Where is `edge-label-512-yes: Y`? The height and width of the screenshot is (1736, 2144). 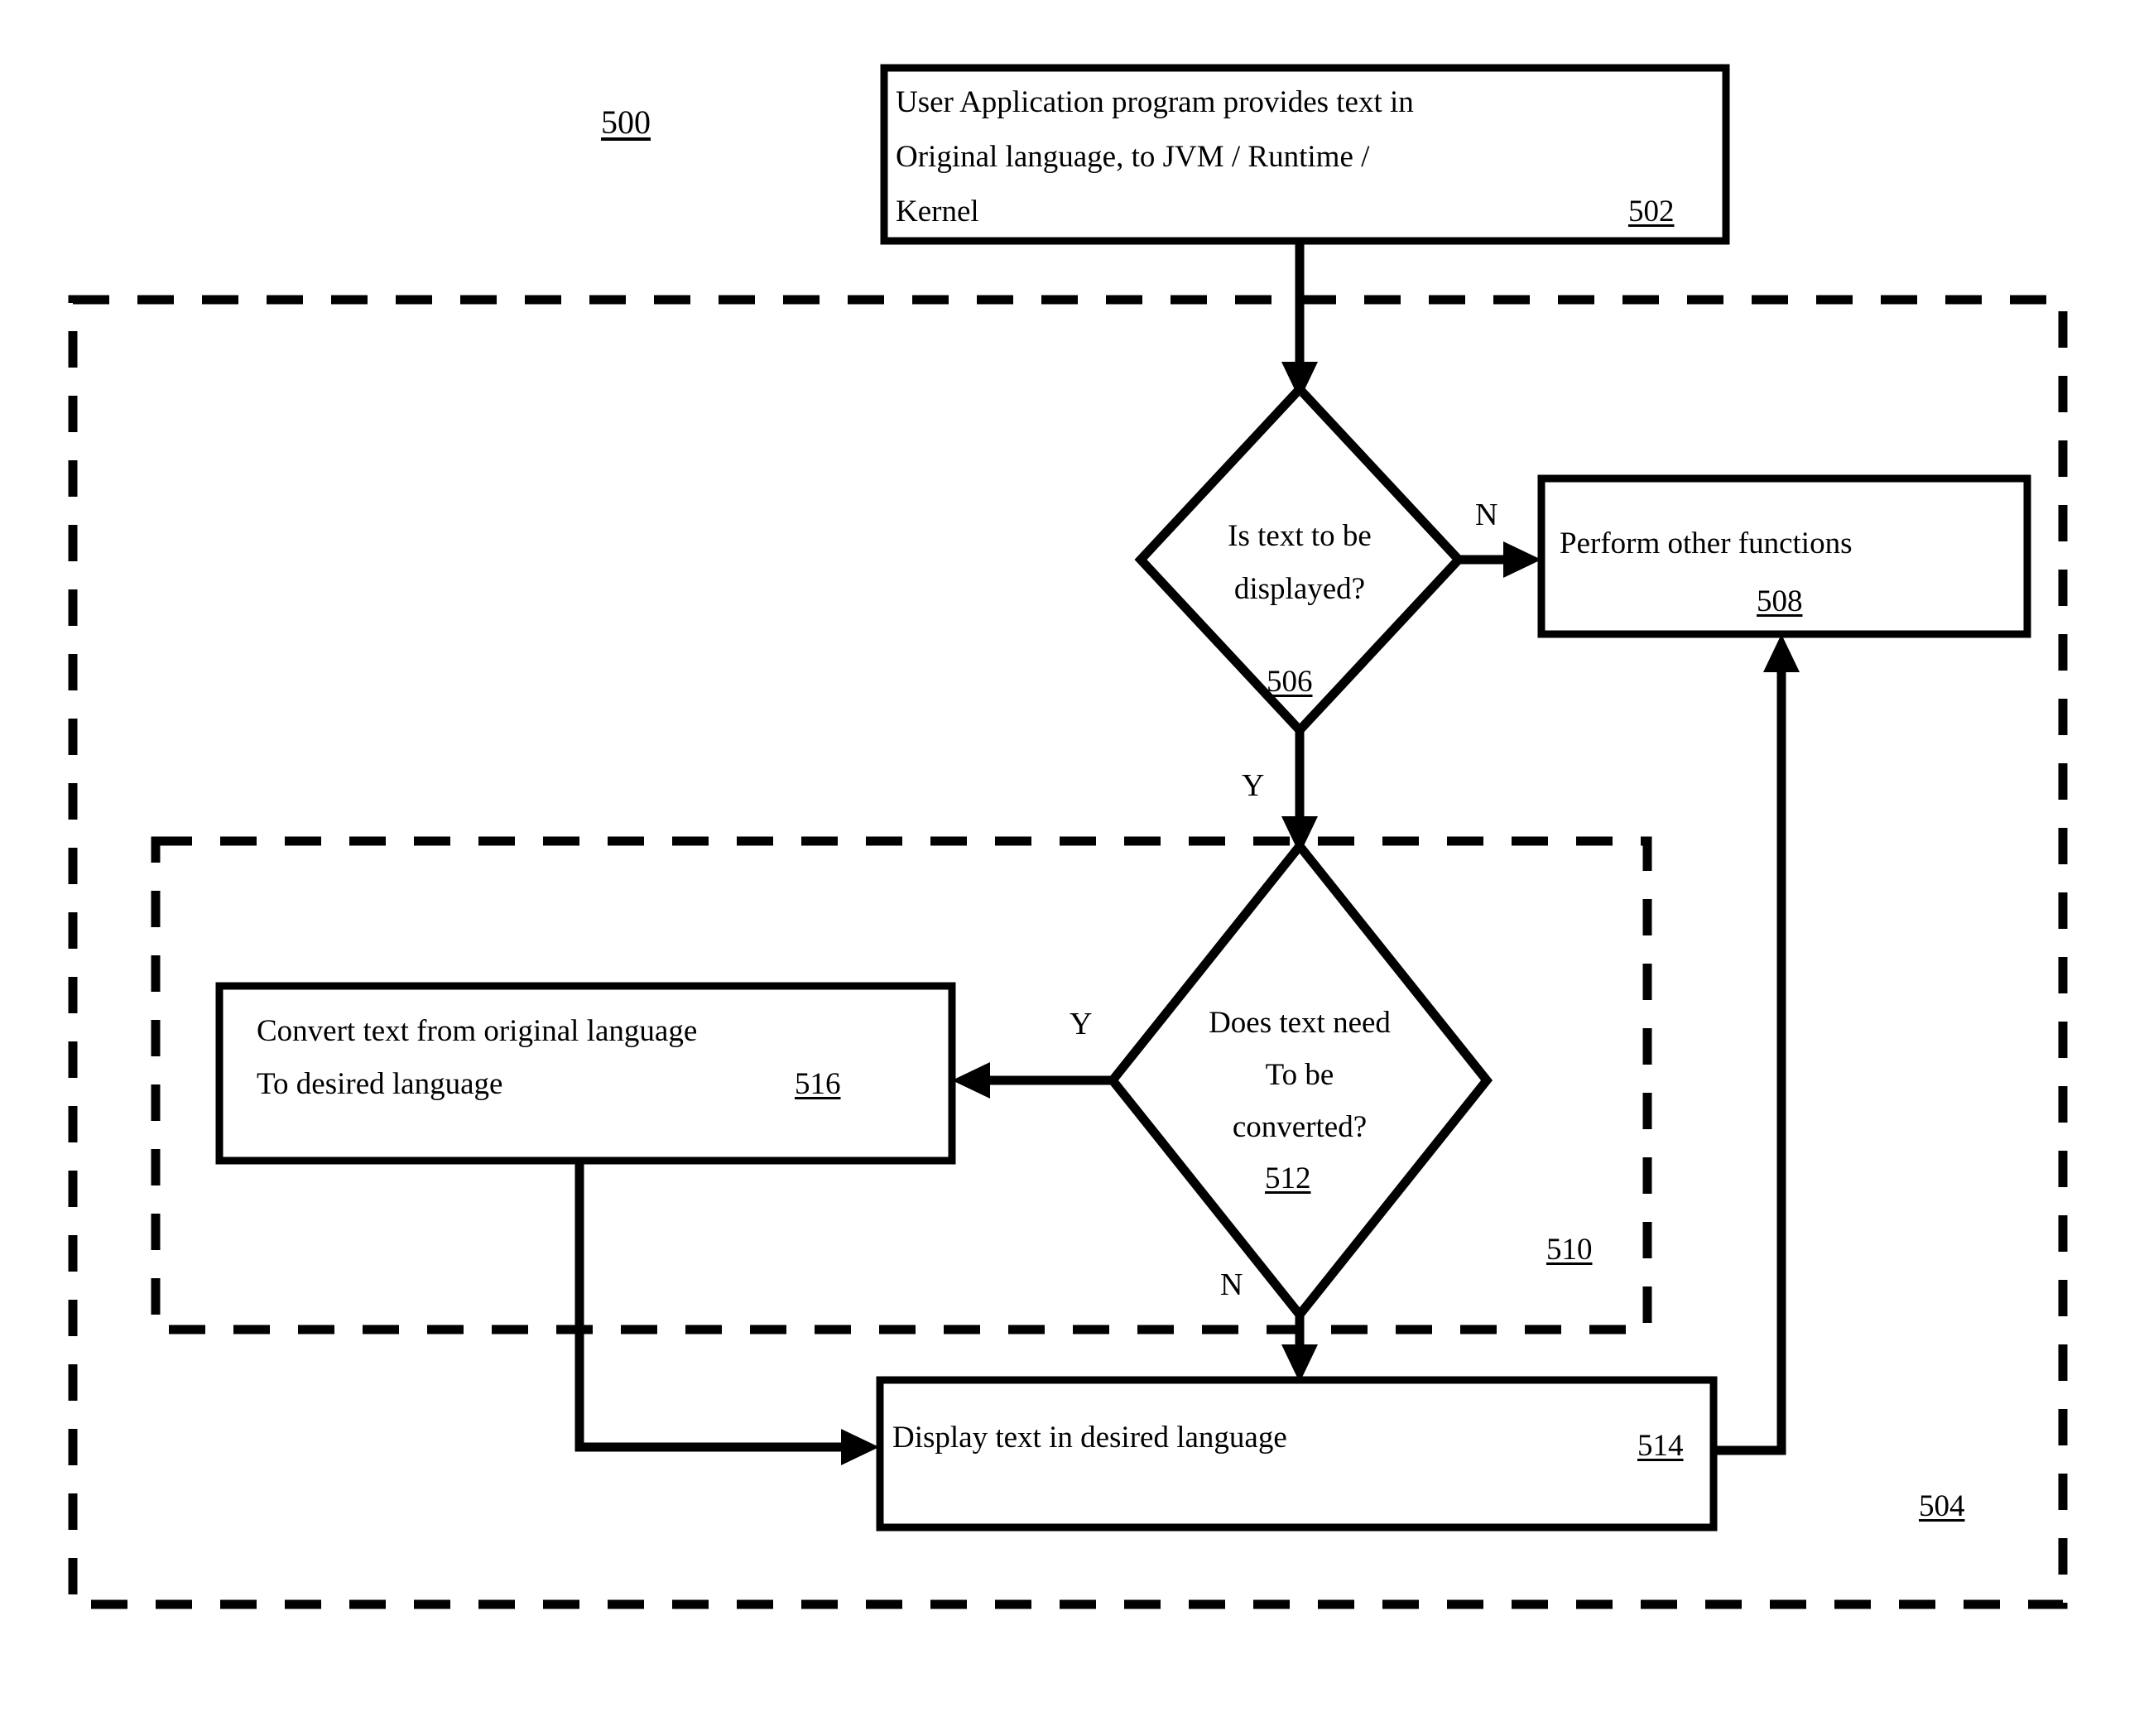
edge-label-512-yes: Y is located at coordinates (1081, 1024).